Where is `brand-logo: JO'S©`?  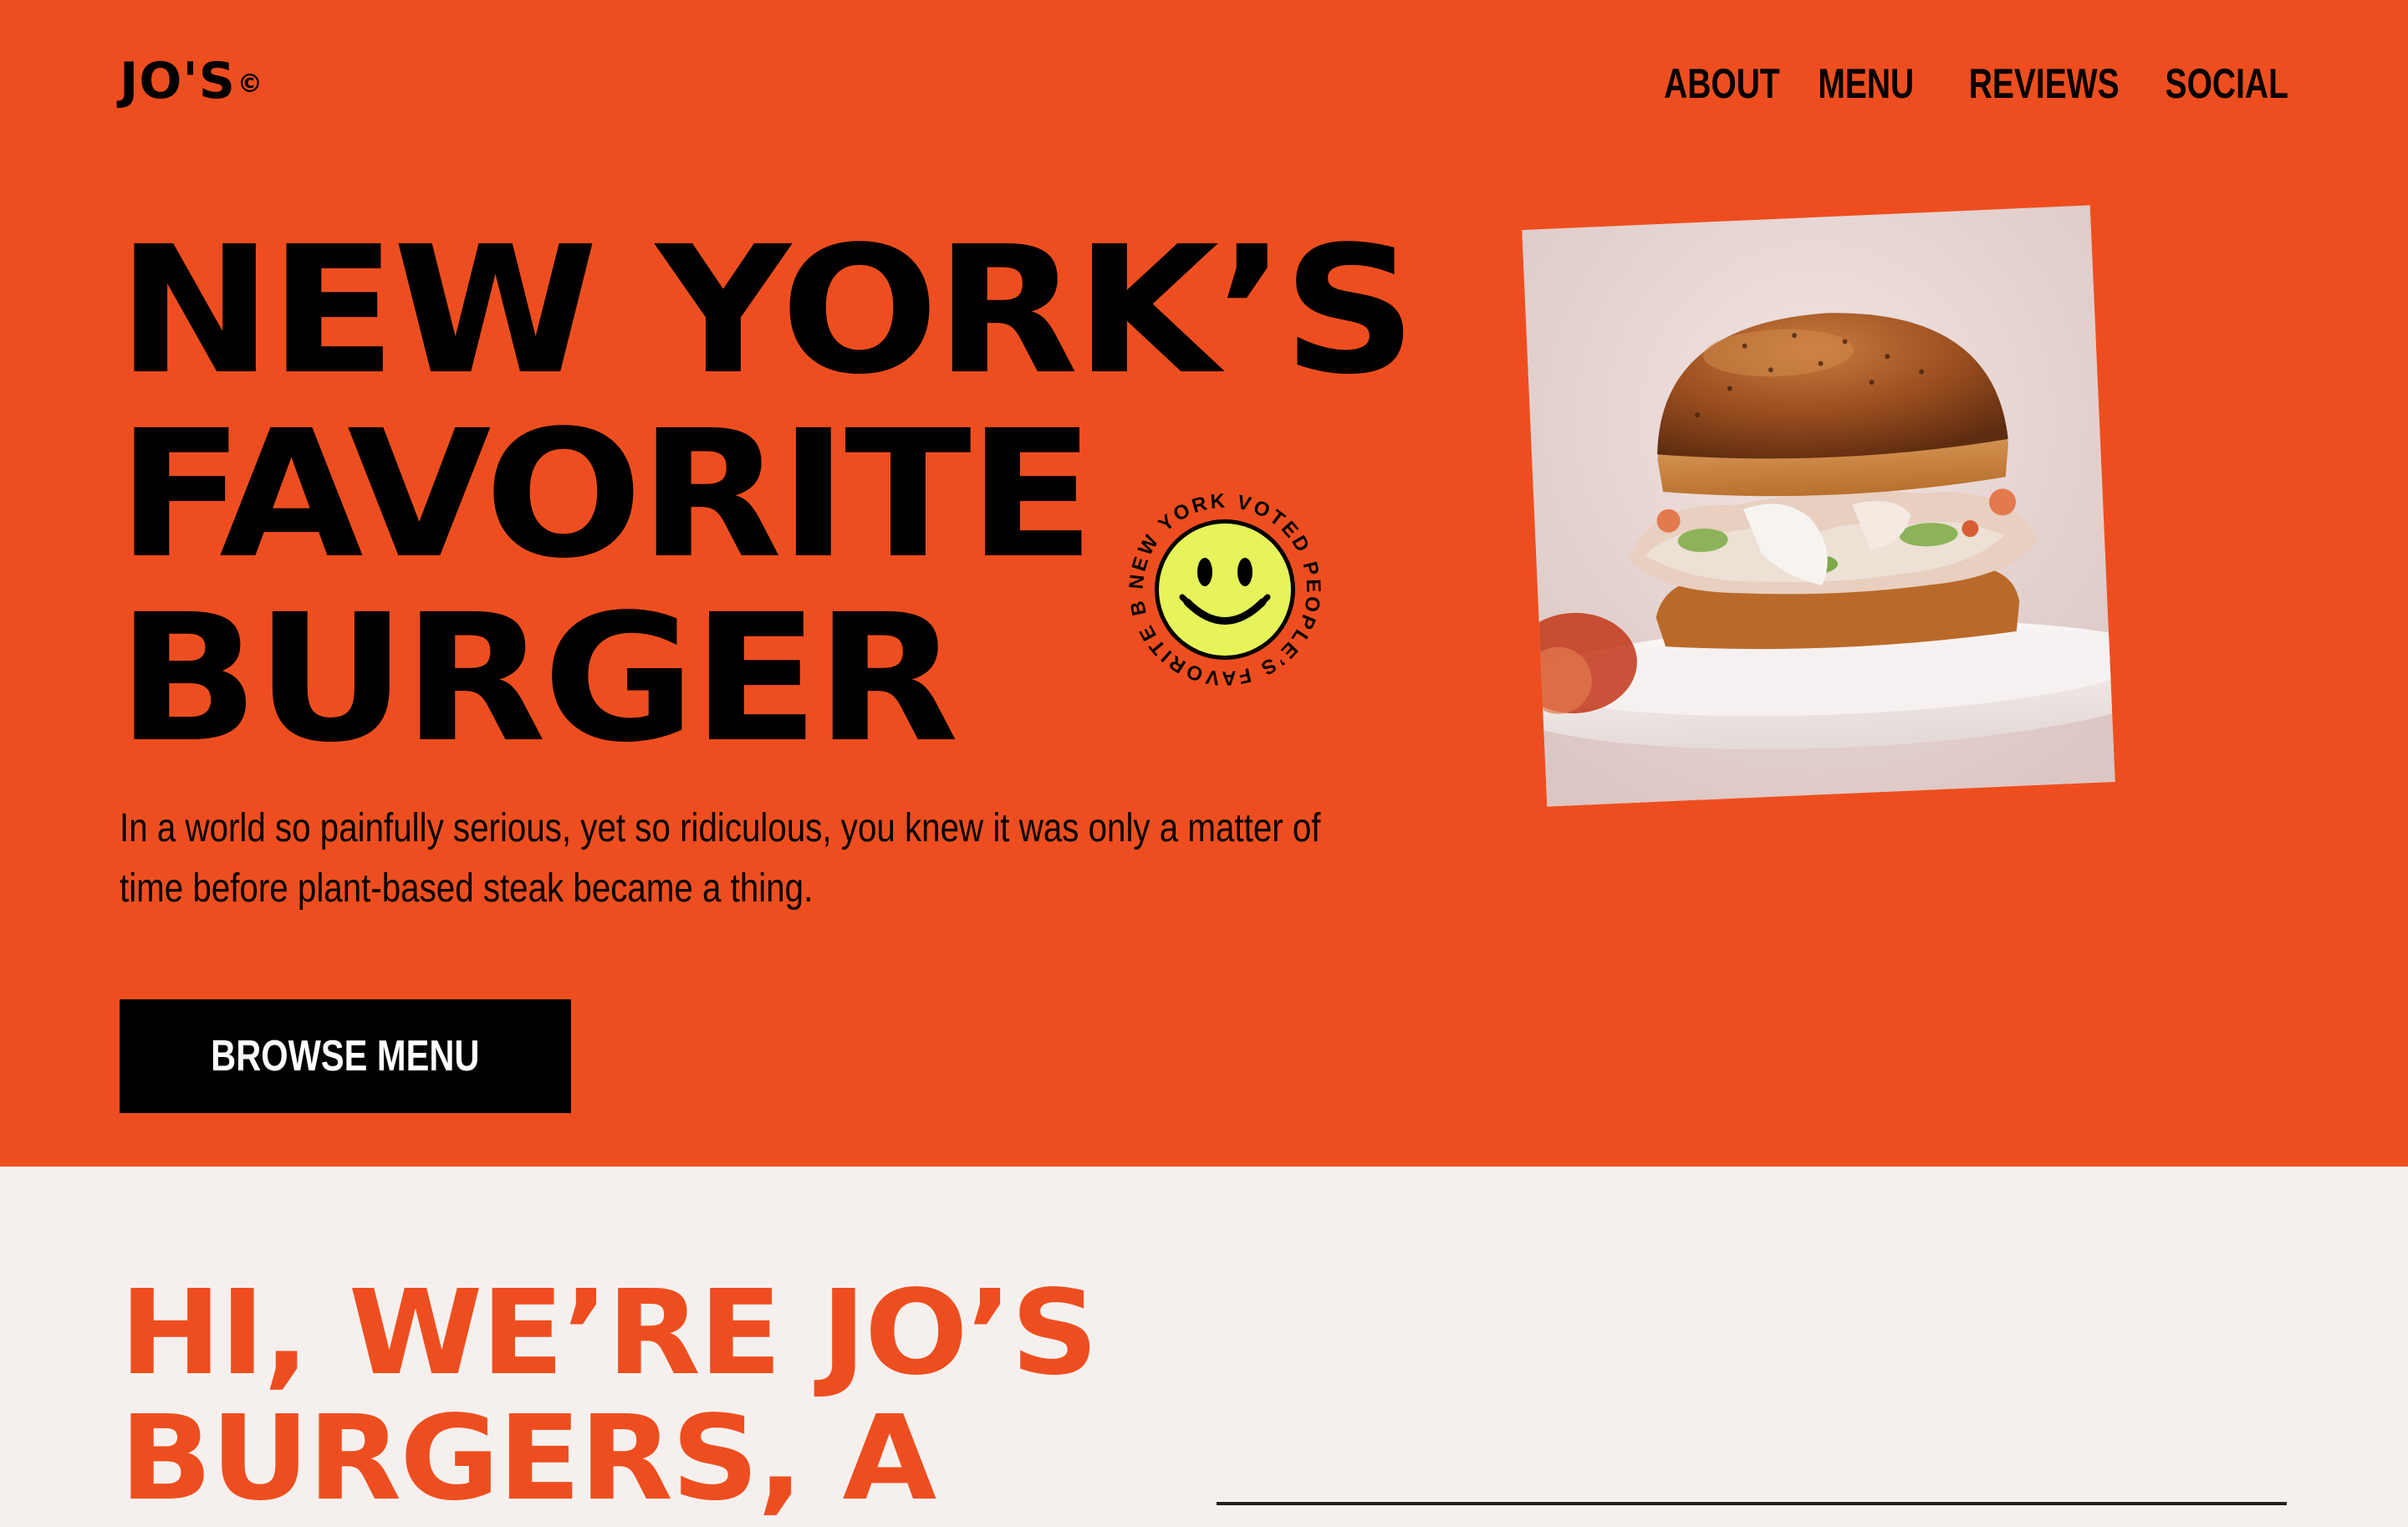
brand-logo: JO'S© is located at coordinates (192, 81).